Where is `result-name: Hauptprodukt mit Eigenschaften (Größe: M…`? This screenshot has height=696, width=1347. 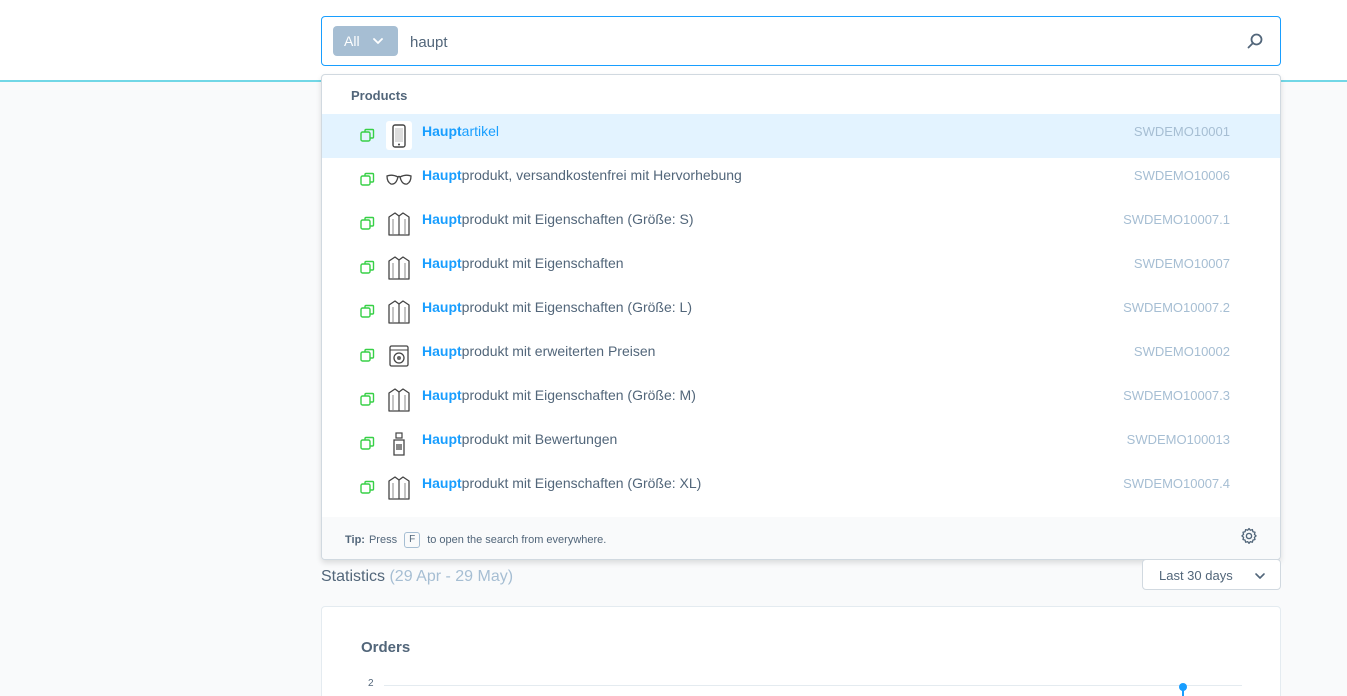 result-name: Hauptprodukt mit Eigenschaften (Größe: M… is located at coordinates (559, 395).